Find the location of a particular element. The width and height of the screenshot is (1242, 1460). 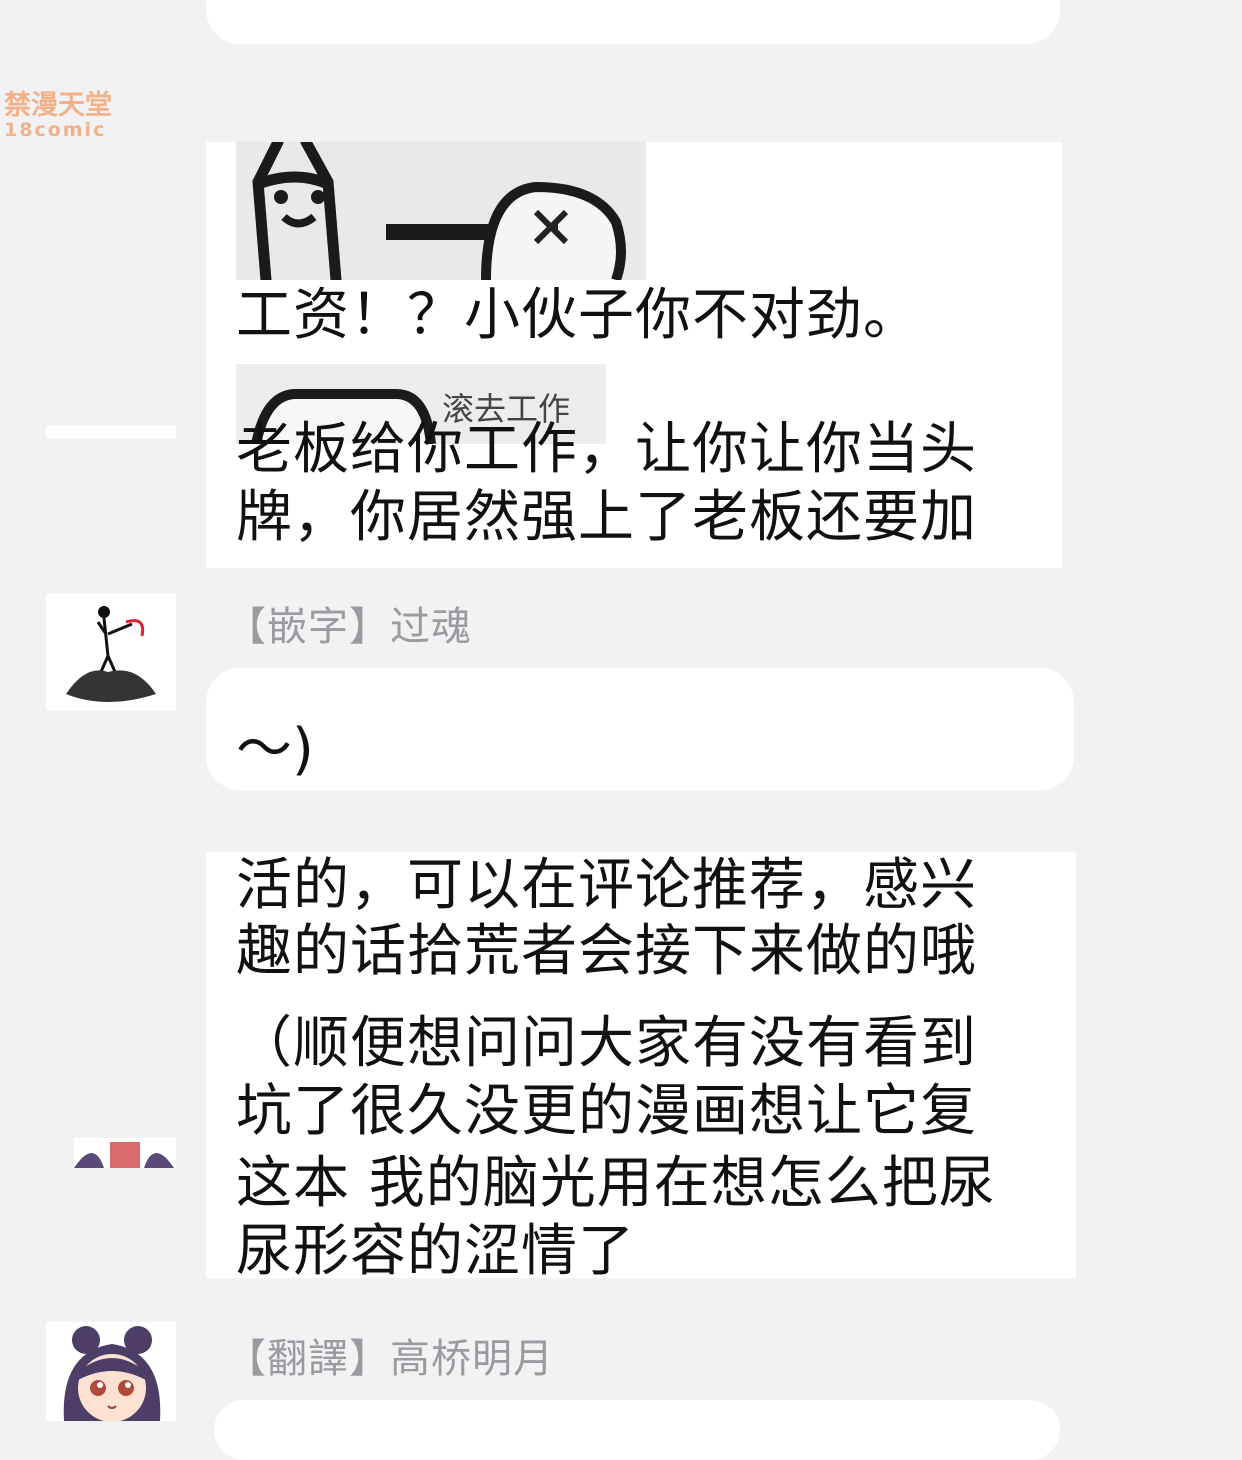

message-text-top: 工资！？小伙子你不对劲。 is located at coordinates (578, 315).